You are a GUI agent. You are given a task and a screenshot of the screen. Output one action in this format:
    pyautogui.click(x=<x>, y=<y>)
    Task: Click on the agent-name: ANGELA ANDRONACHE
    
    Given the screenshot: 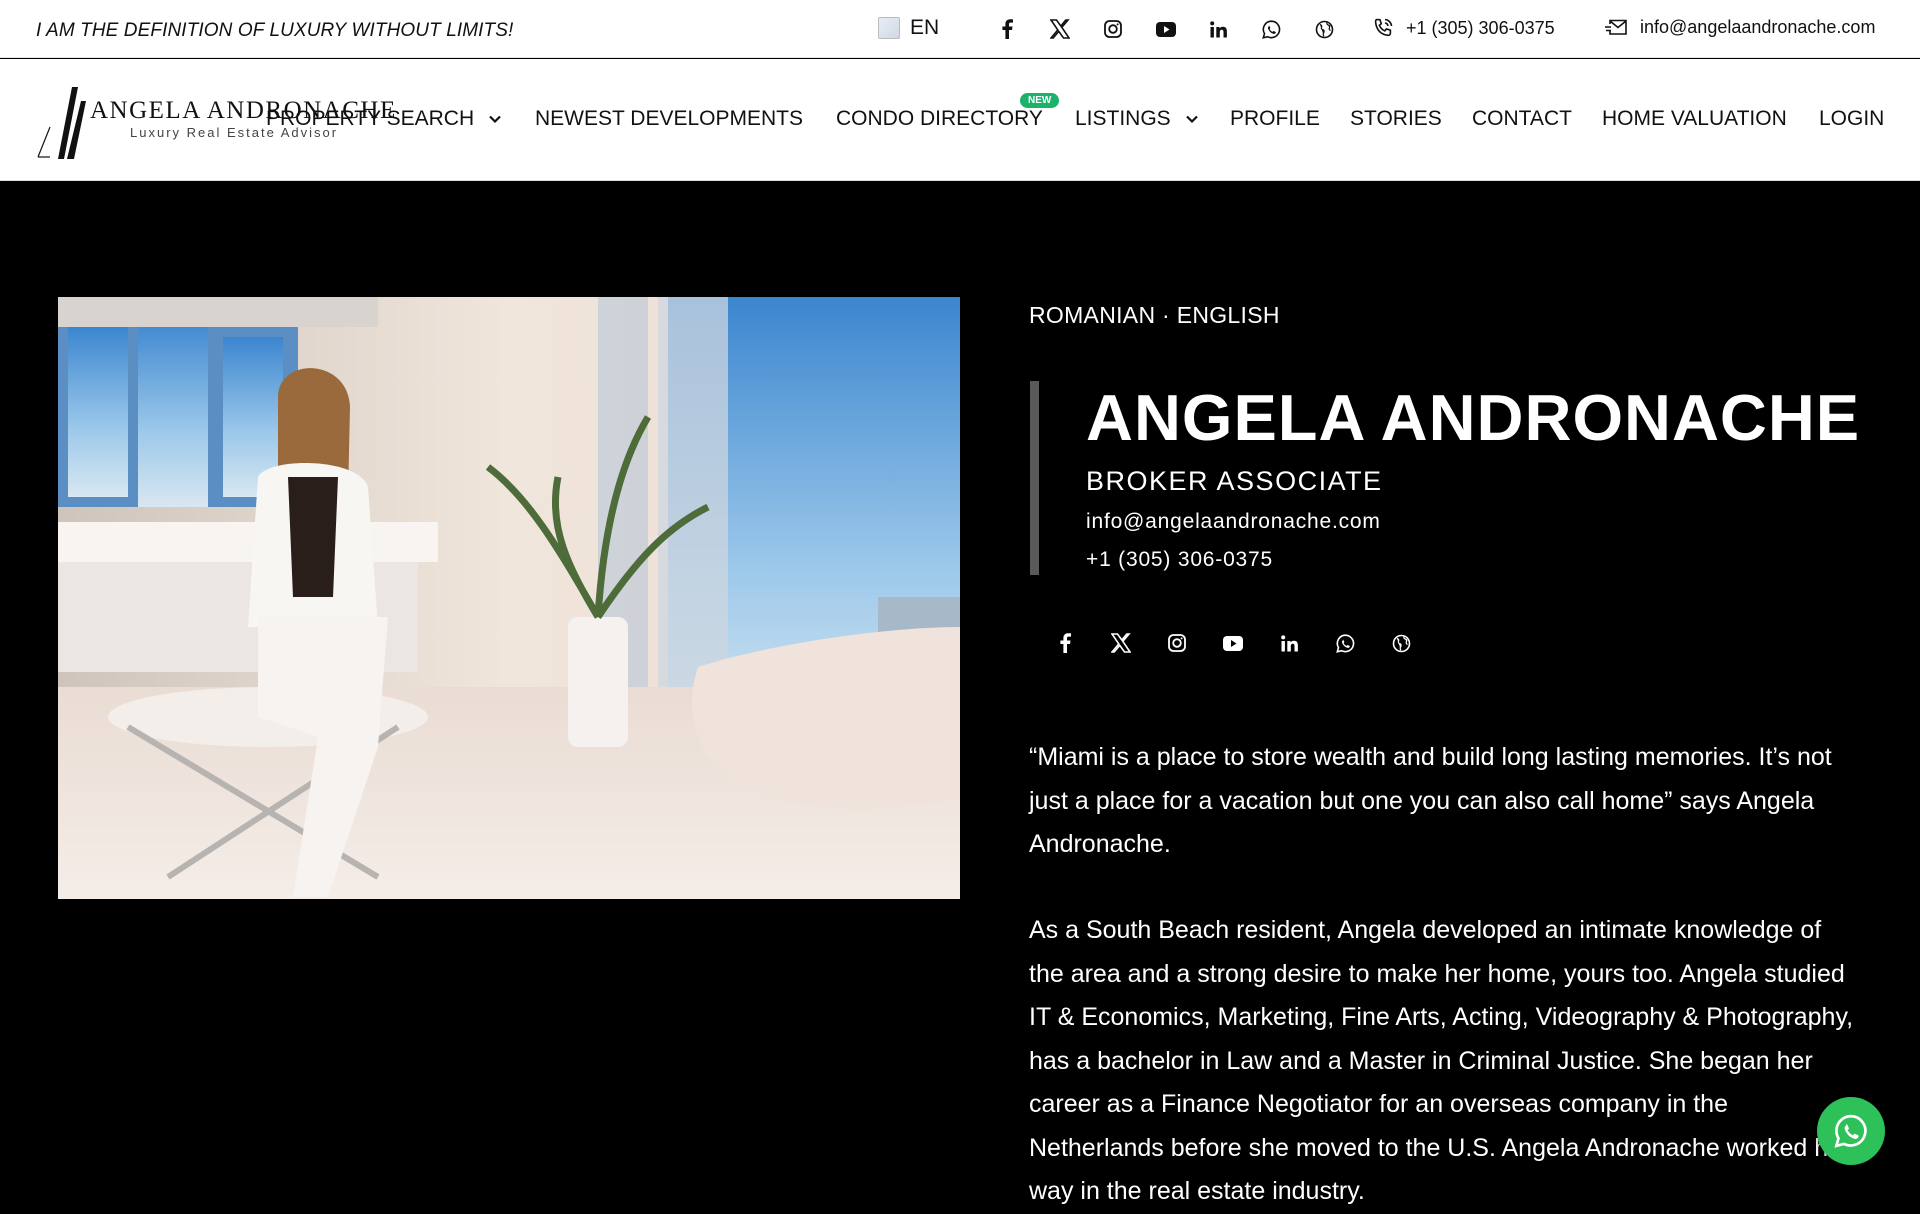 What is the action you would take?
    pyautogui.click(x=1473, y=417)
    